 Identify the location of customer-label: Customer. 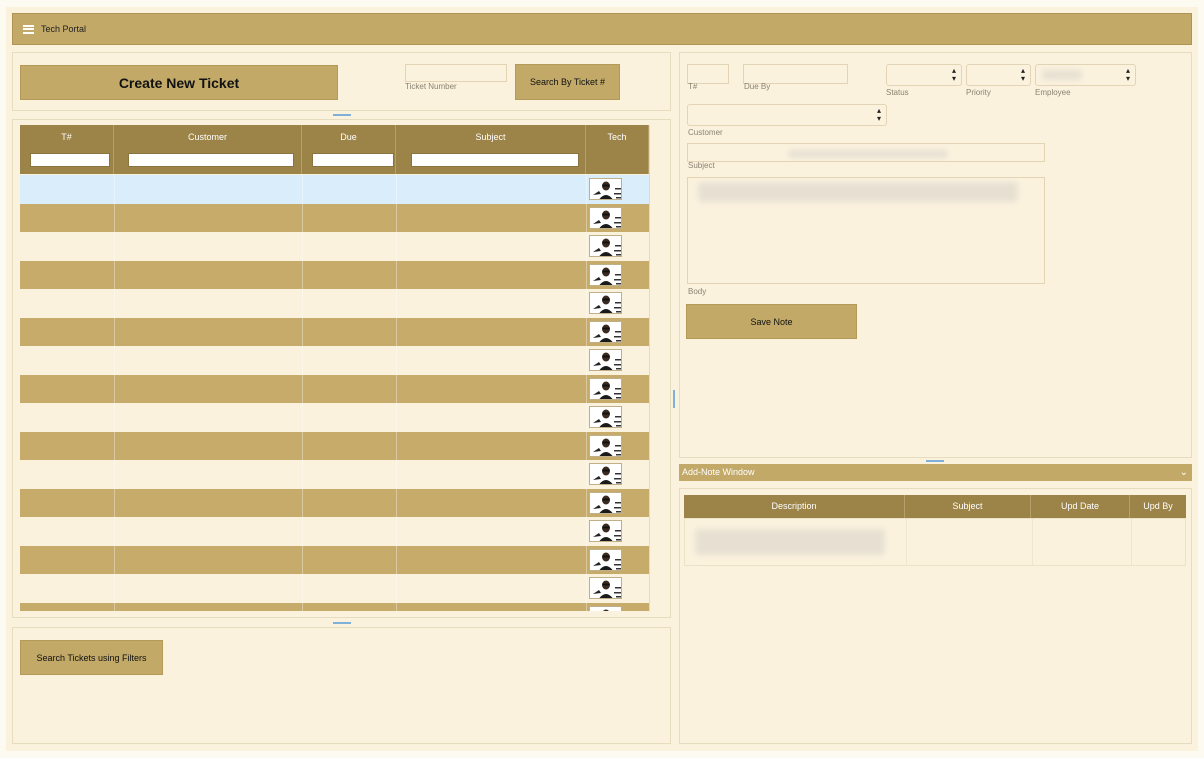
(705, 132).